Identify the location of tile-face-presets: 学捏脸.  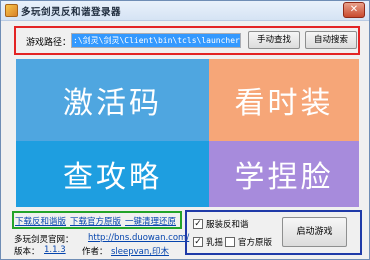
(284, 174).